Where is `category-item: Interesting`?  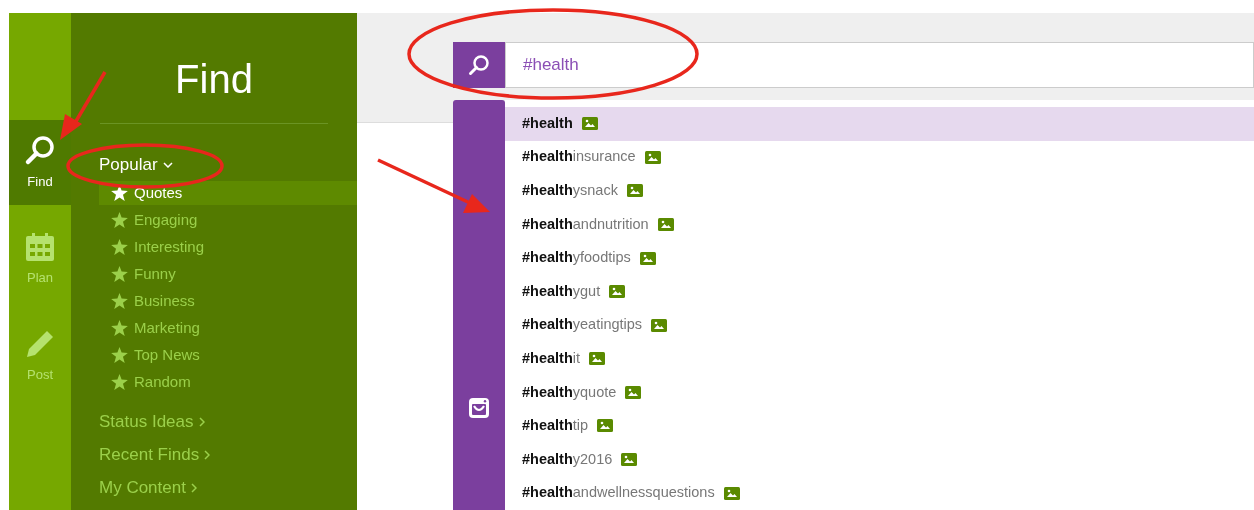
category-item: Interesting is located at coordinates (228, 247).